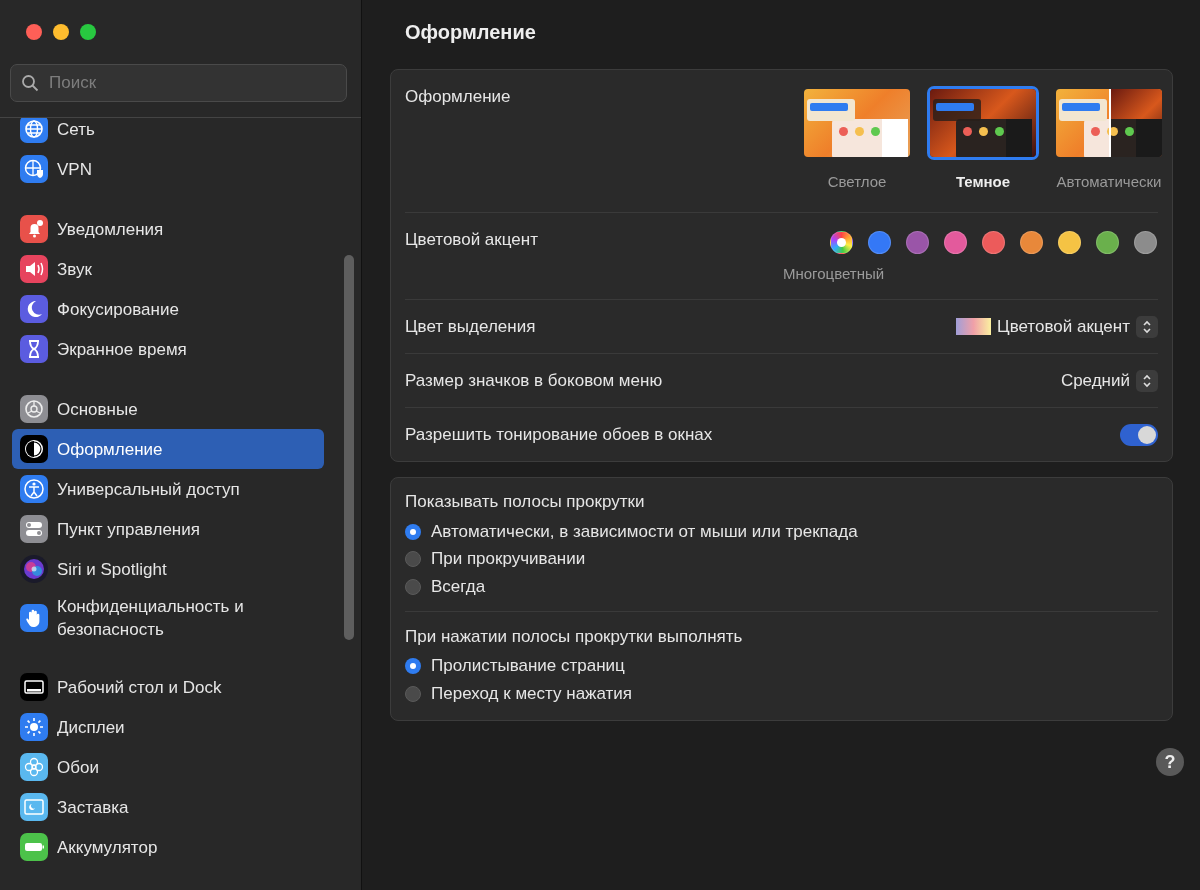  Describe the element at coordinates (574, 636) in the screenshot. I see `group-title: При нажатии полосы прокрутки выполнять` at that location.